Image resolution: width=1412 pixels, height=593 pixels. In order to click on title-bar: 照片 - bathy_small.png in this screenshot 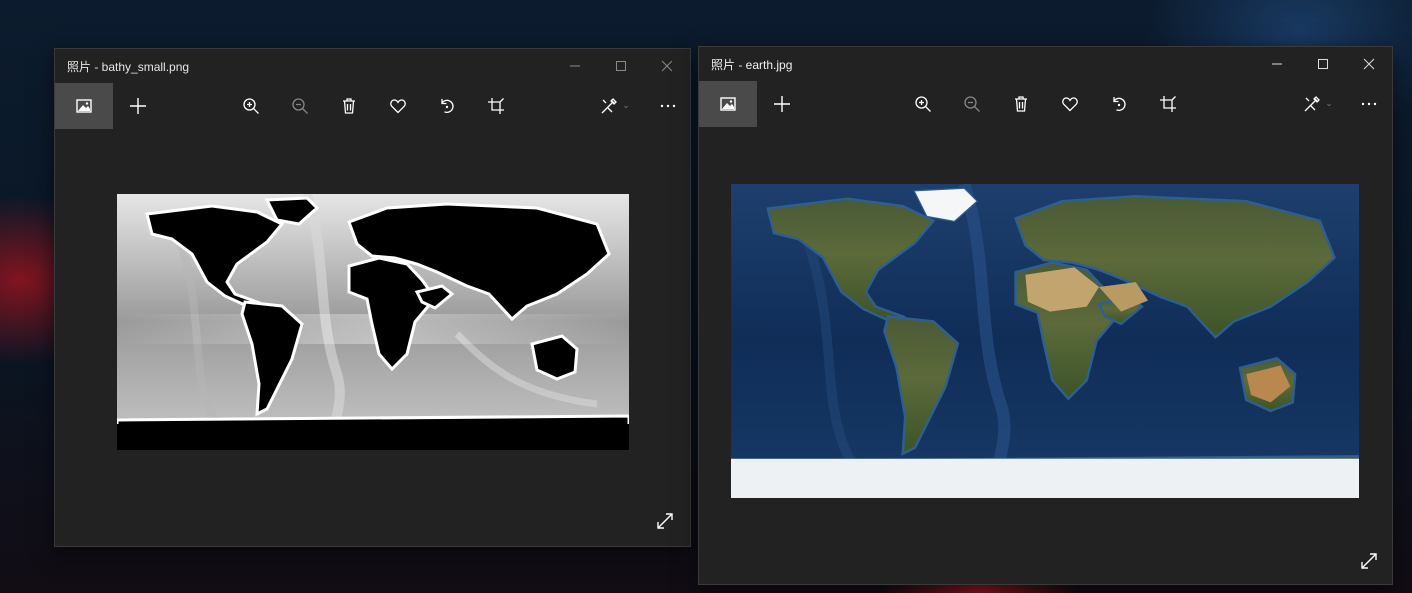, I will do `click(372, 66)`.